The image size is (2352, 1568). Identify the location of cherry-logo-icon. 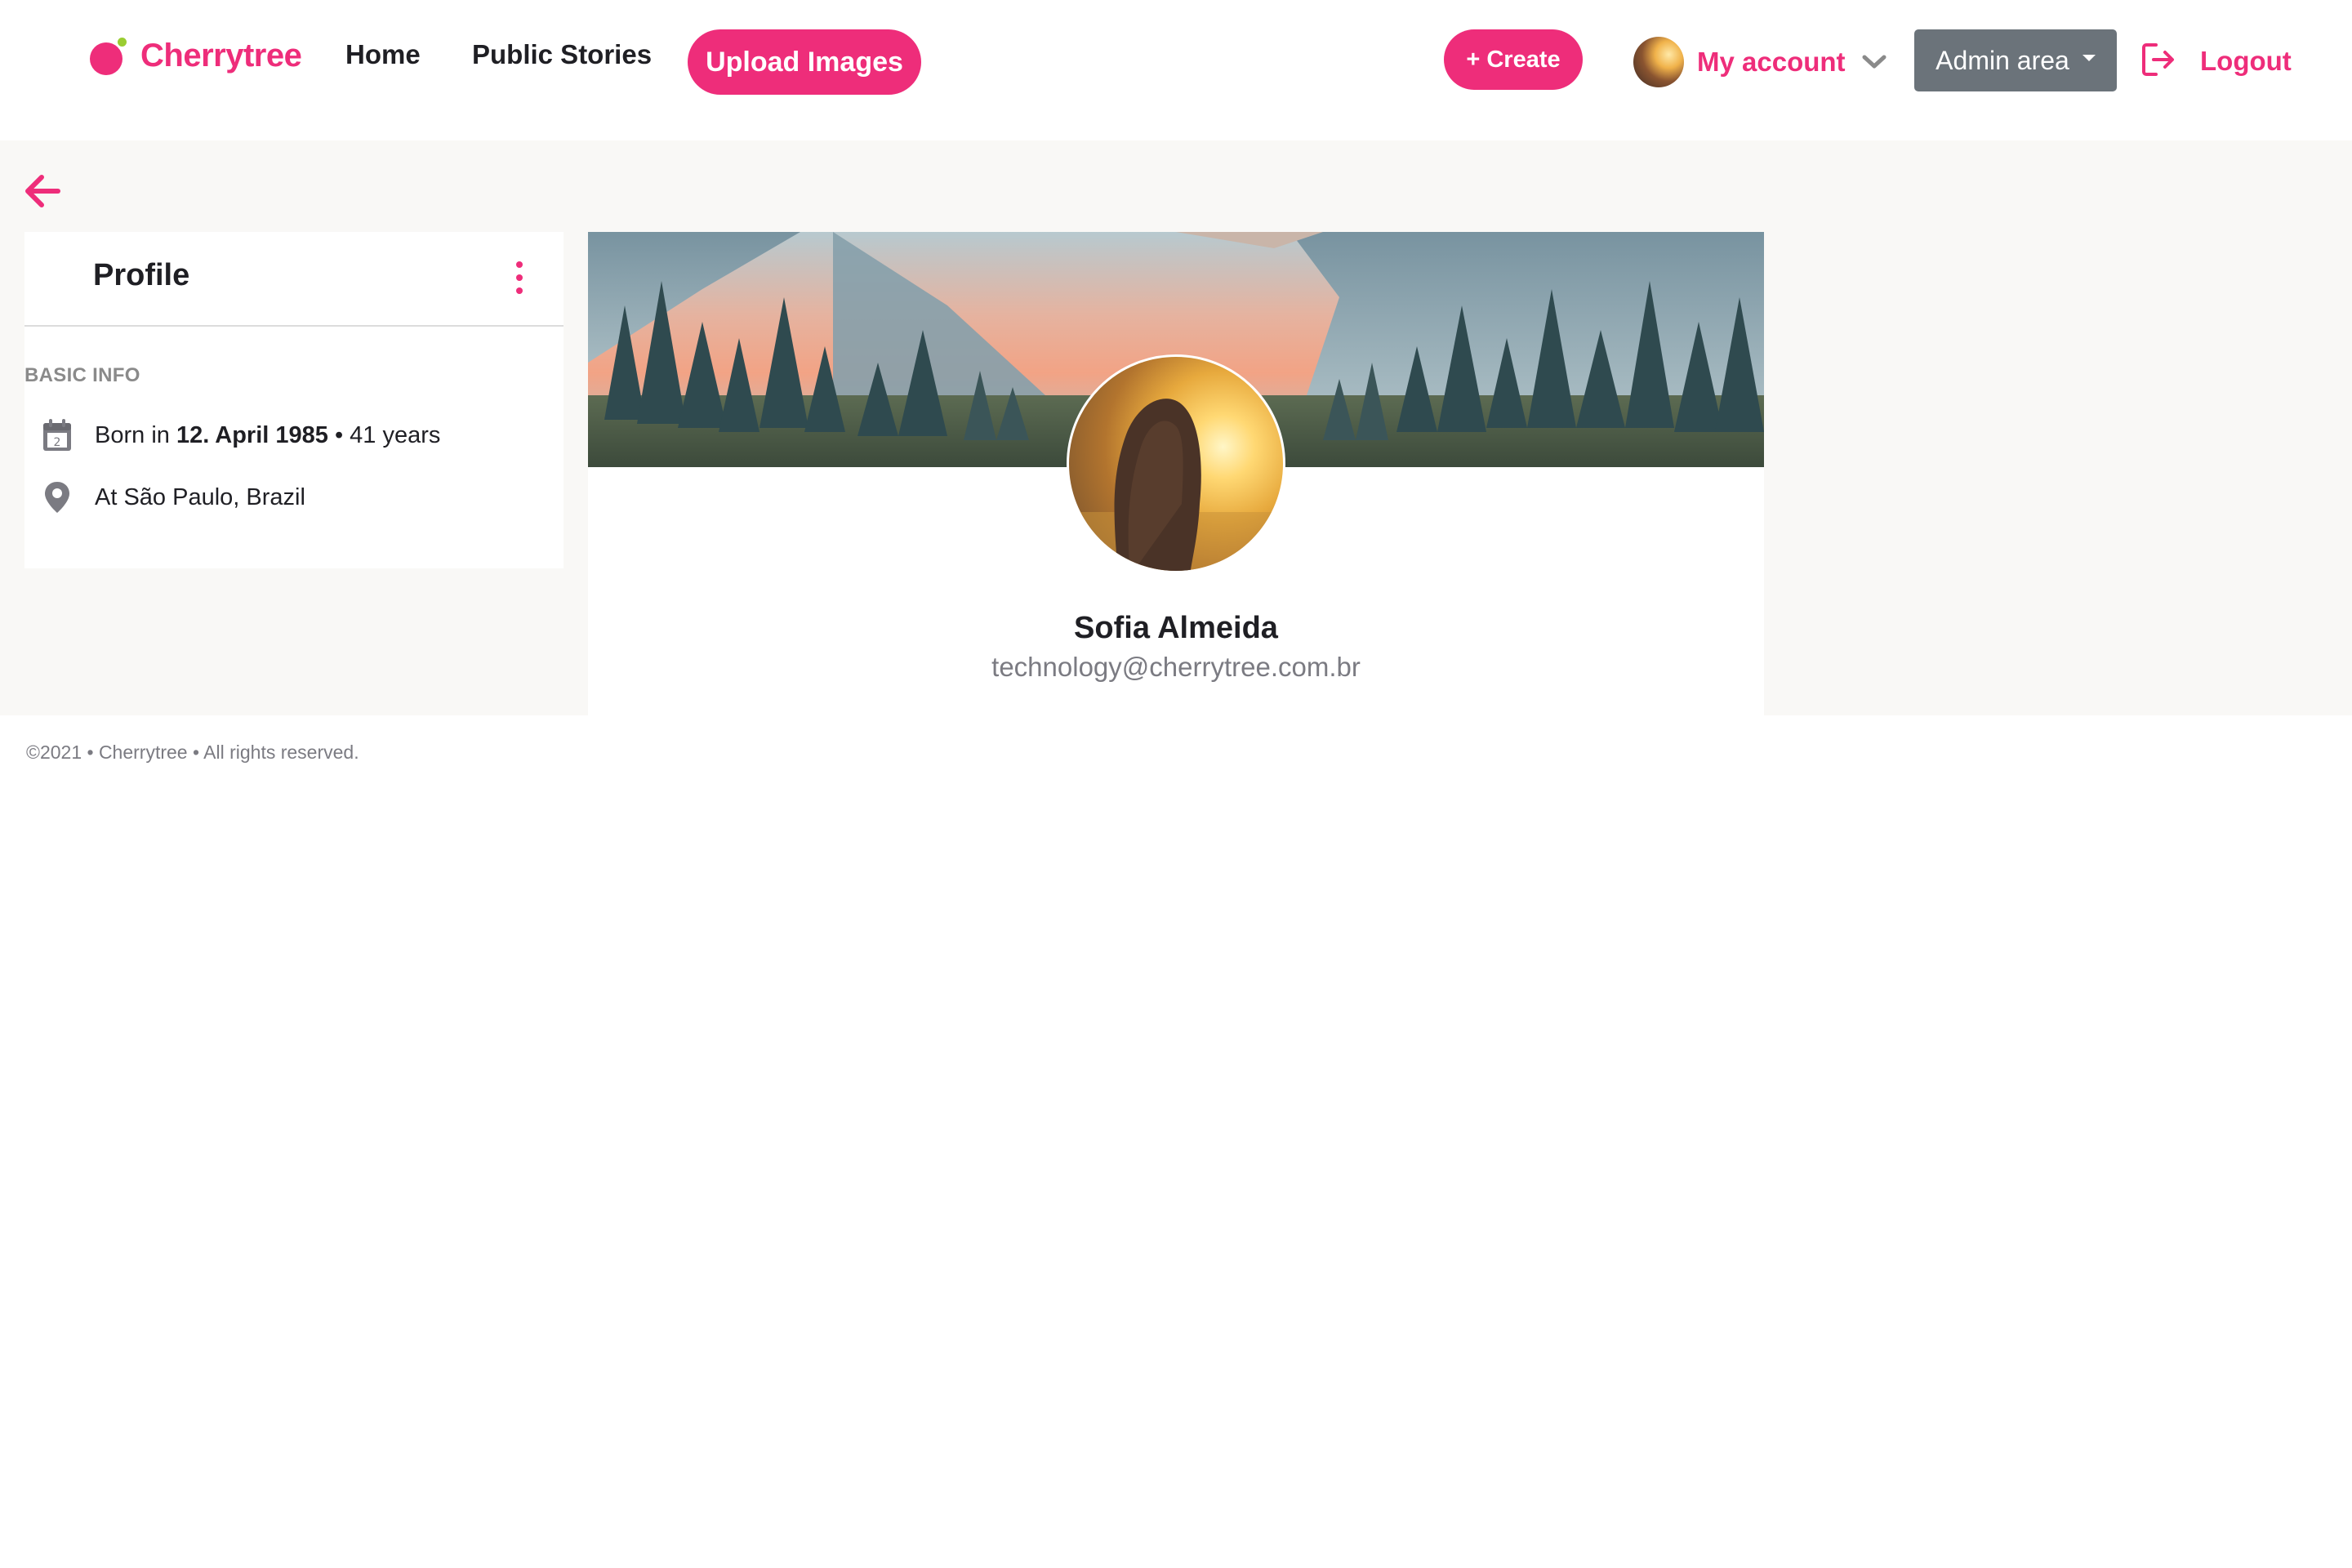
(107, 55).